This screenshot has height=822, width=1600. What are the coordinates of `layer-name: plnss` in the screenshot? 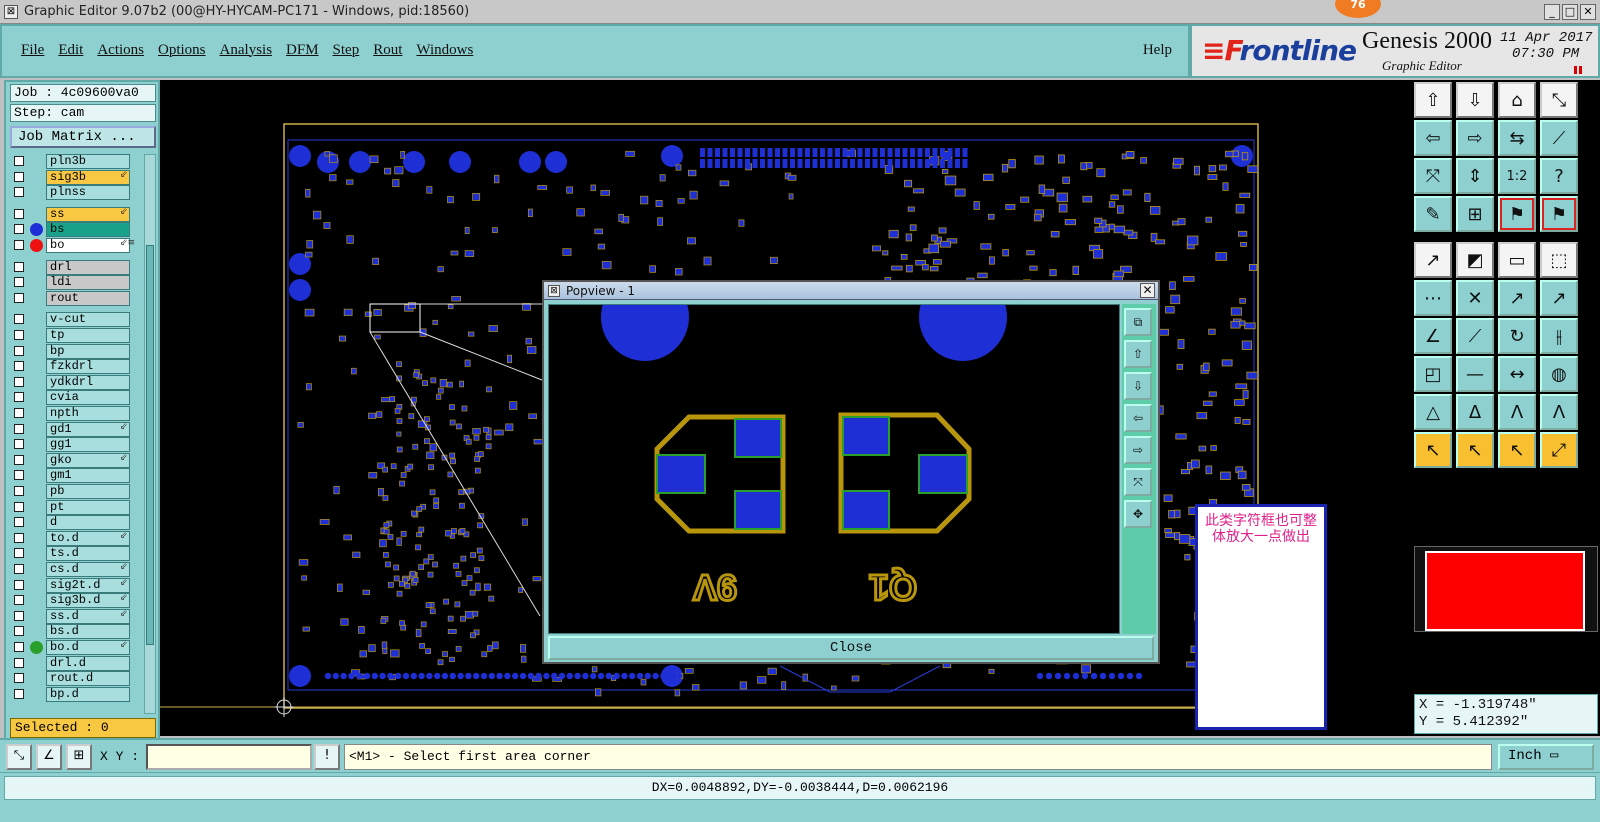 It's located at (88, 193).